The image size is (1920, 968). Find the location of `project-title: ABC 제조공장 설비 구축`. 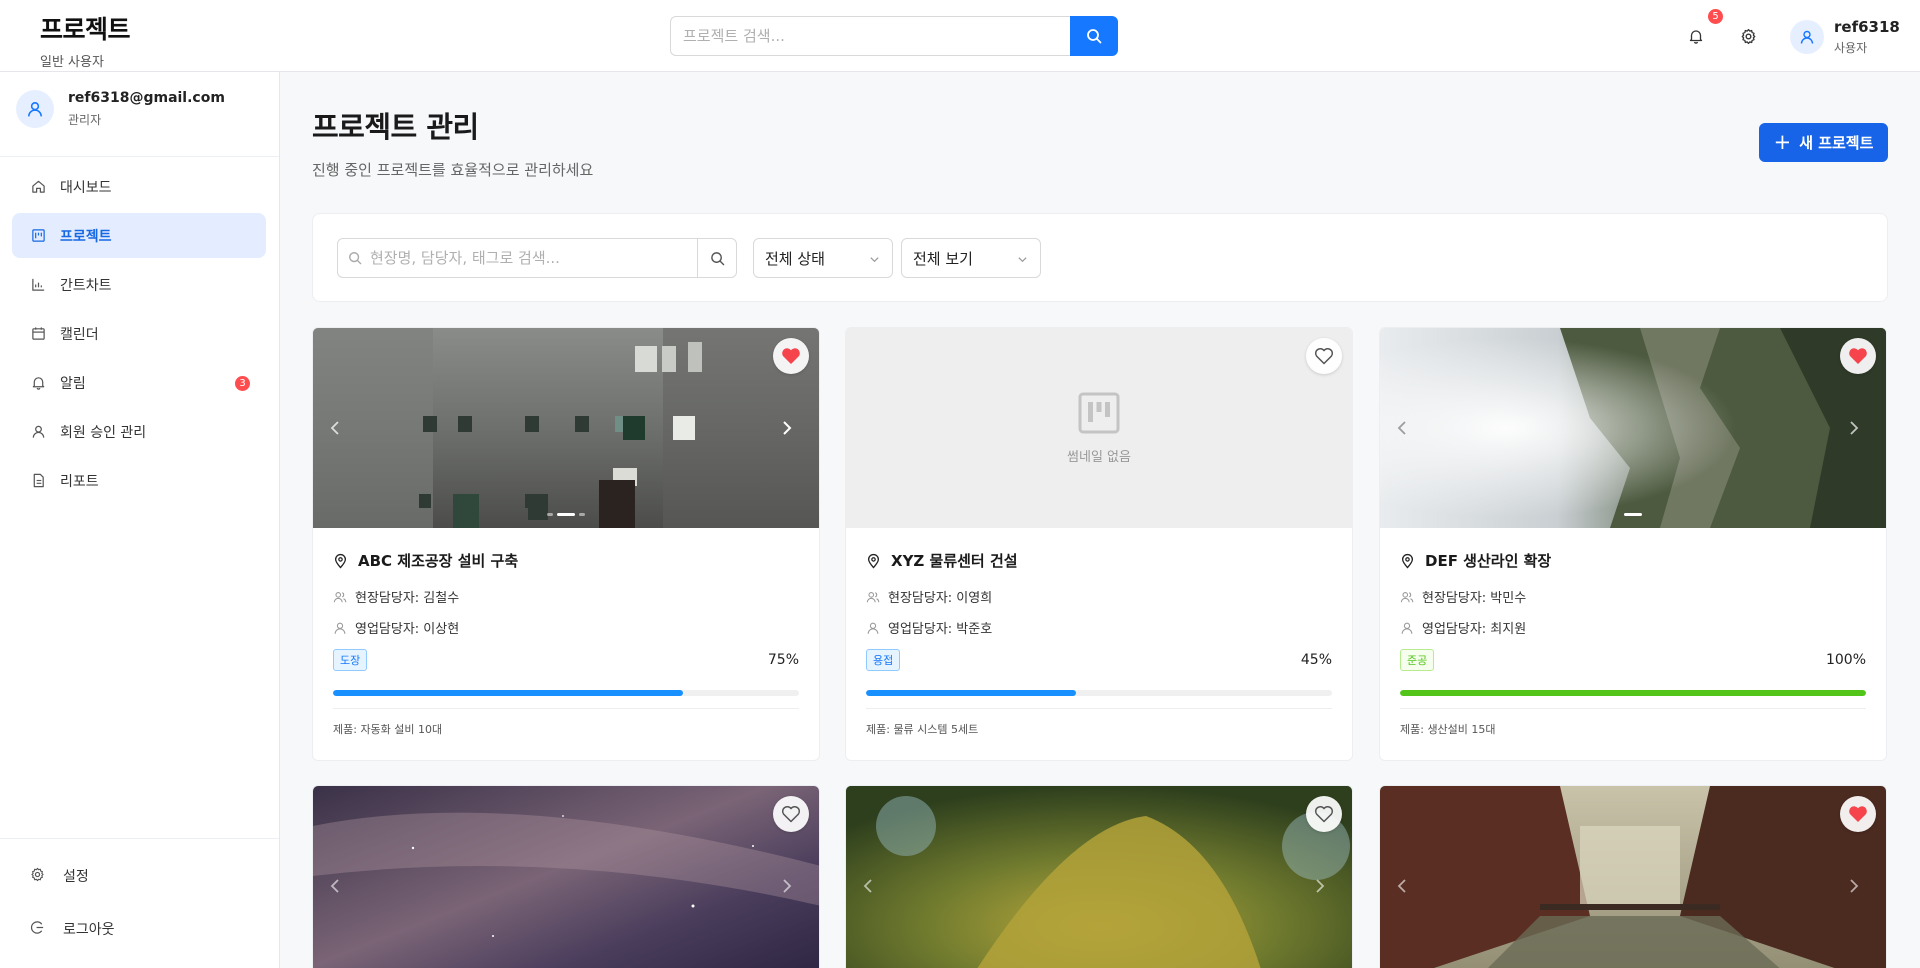

project-title: ABC 제조공장 설비 구축 is located at coordinates (438, 561).